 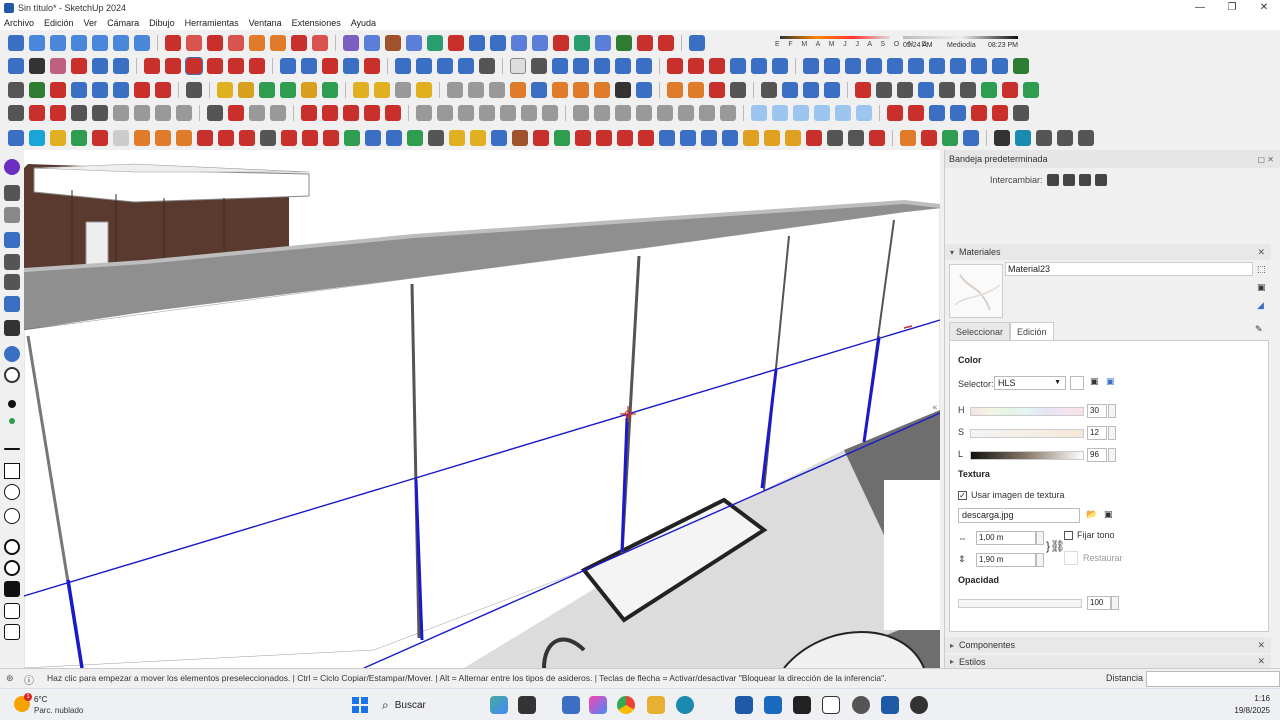 What do you see at coordinates (12, 568) in the screenshot?
I see `rotate-icon` at bounding box center [12, 568].